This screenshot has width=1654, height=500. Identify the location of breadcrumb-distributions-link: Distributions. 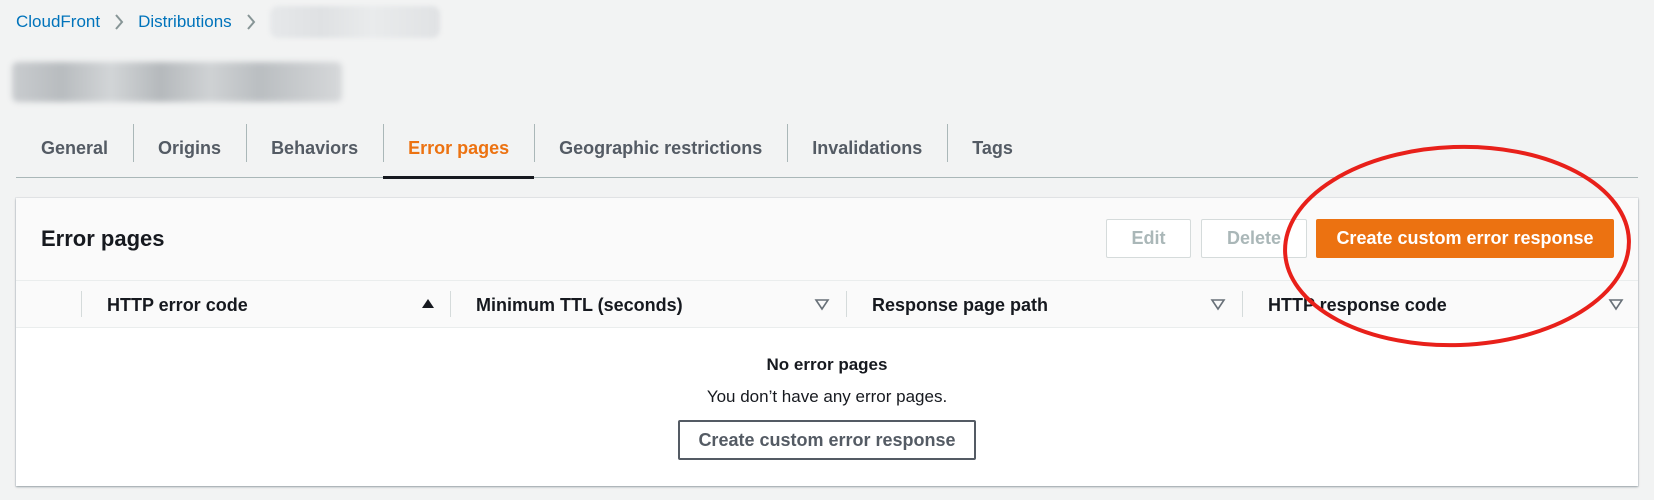
(185, 22).